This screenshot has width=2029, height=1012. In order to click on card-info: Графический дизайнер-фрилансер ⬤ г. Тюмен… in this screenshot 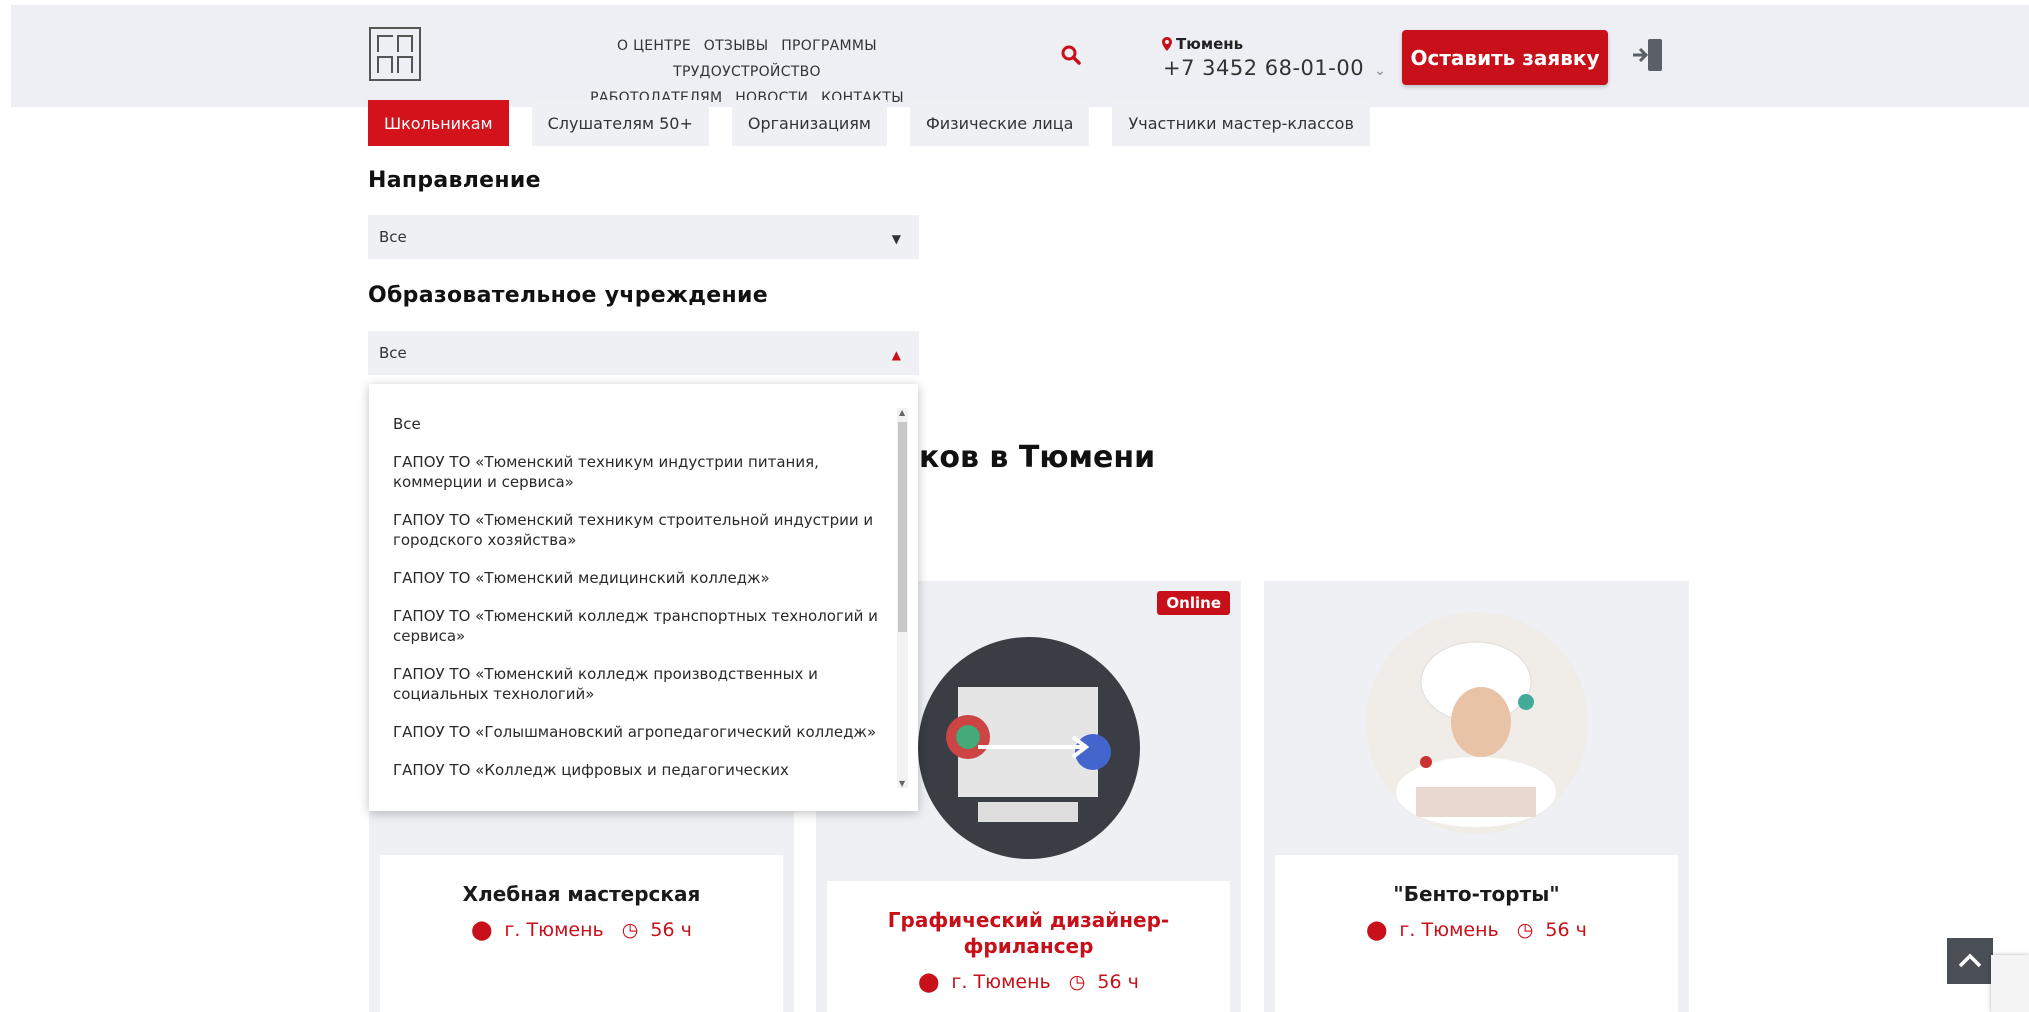, I will do `click(1028, 946)`.